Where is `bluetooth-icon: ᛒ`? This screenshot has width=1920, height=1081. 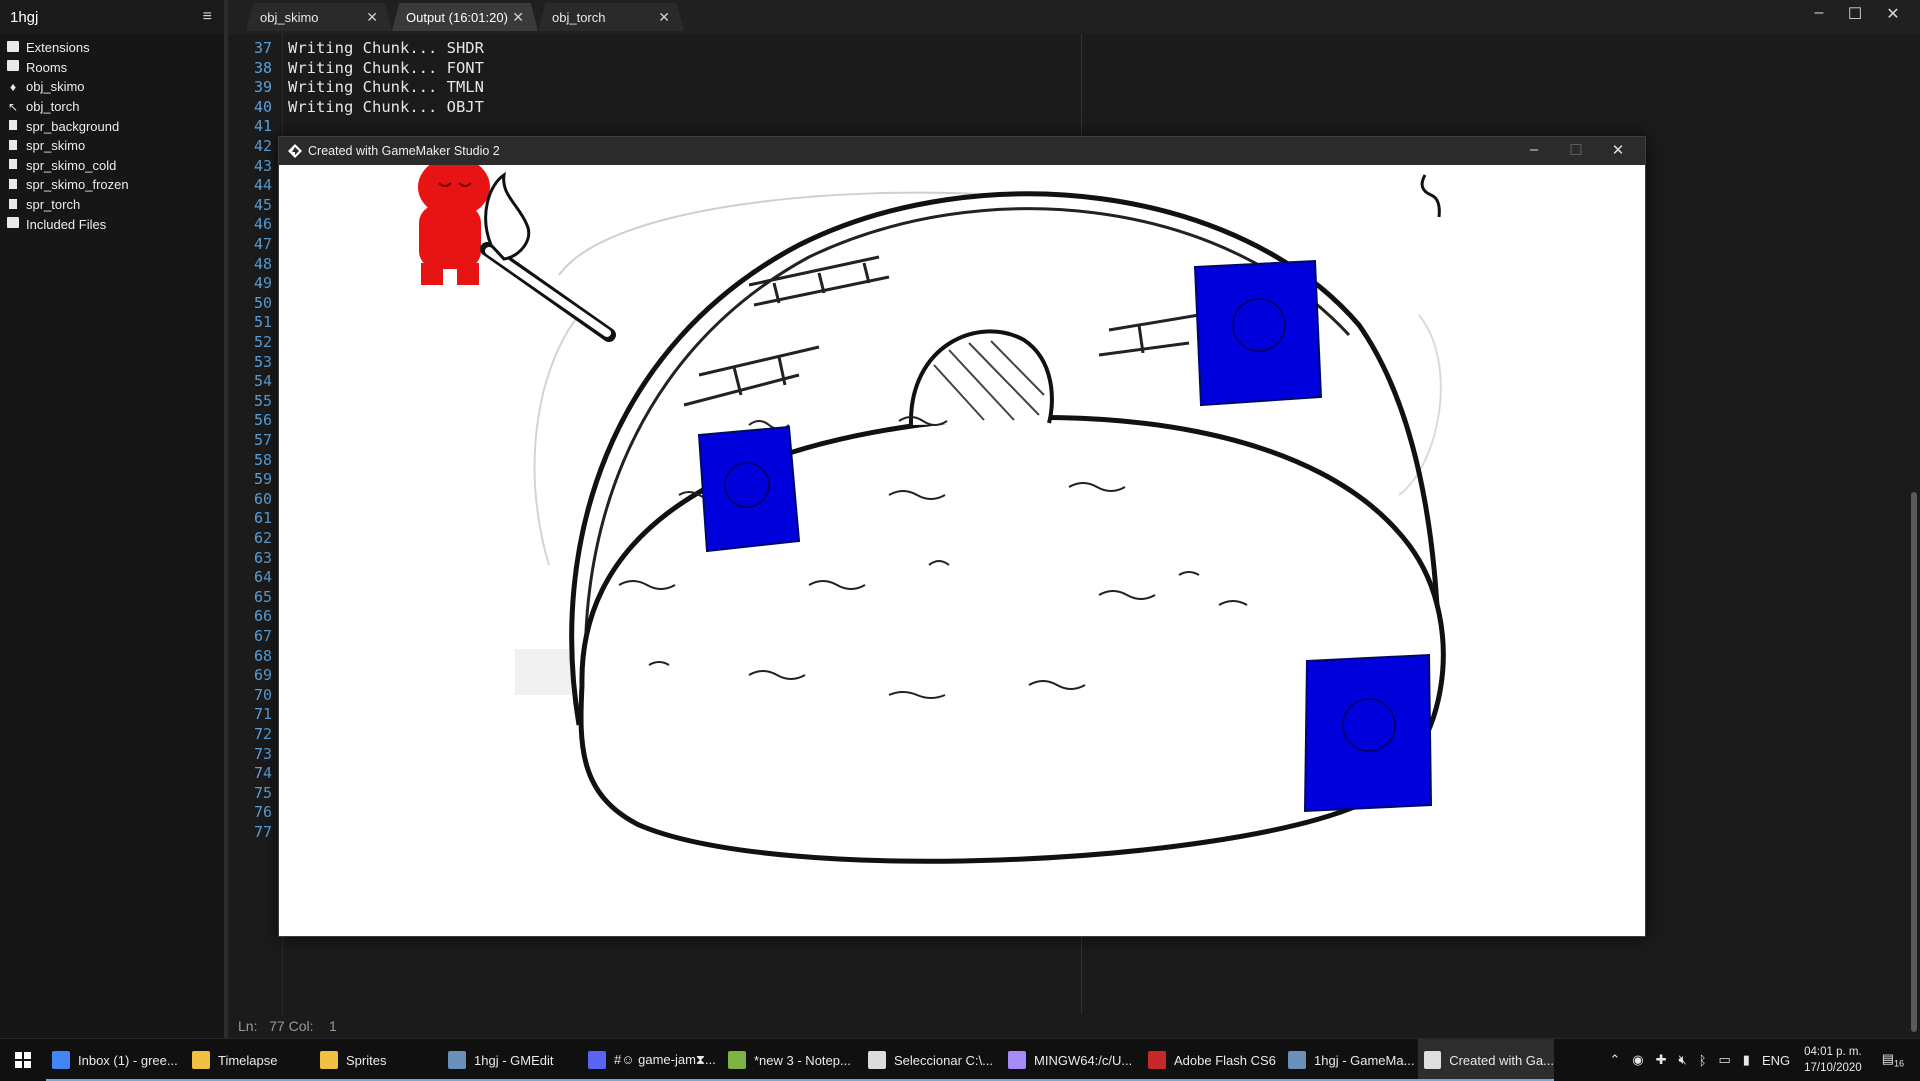
bluetooth-icon: ᛒ is located at coordinates (1703, 1060).